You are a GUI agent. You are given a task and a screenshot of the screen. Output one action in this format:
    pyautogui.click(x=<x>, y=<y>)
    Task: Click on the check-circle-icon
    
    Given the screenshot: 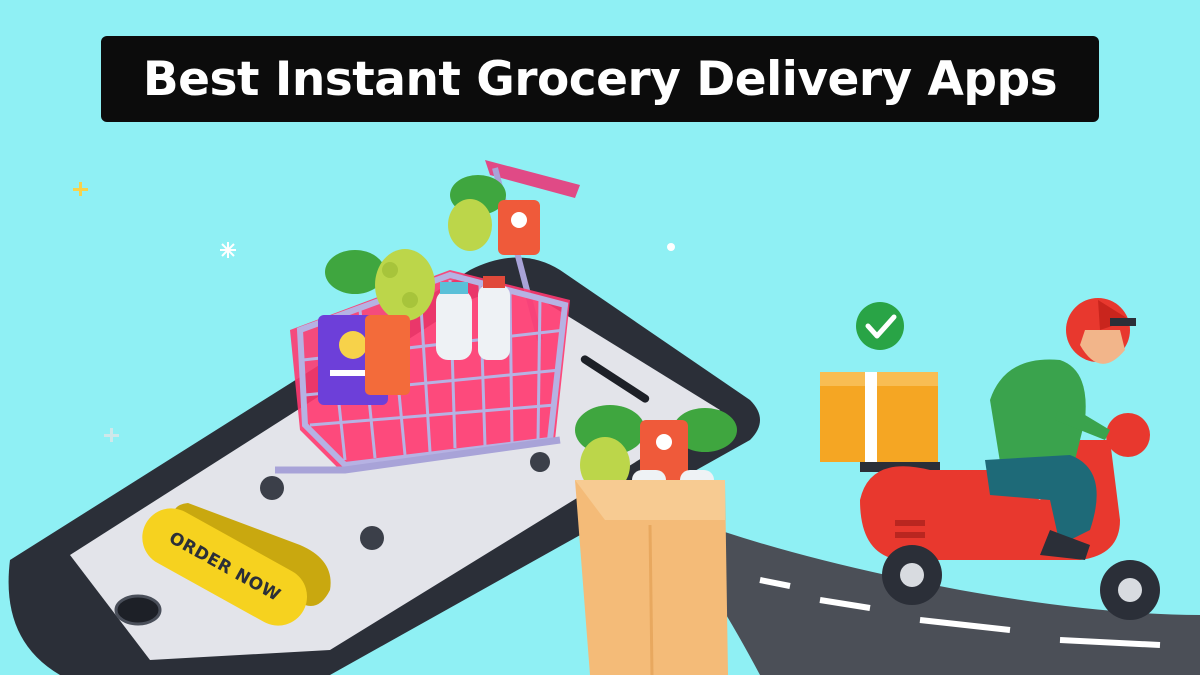 What is the action you would take?
    pyautogui.click(x=880, y=326)
    